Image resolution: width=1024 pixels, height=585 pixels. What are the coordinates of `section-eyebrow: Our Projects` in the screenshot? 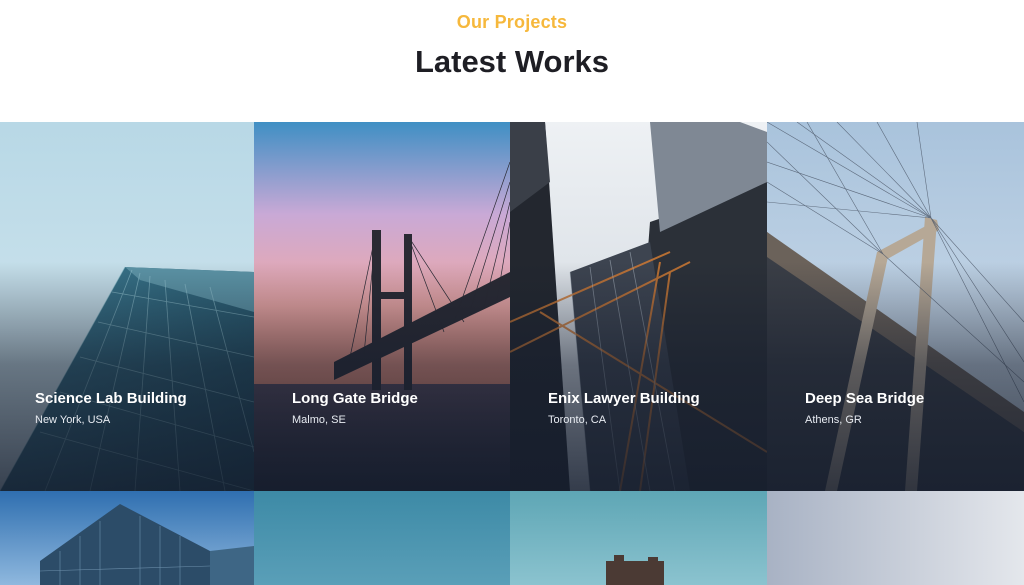 It's located at (512, 22).